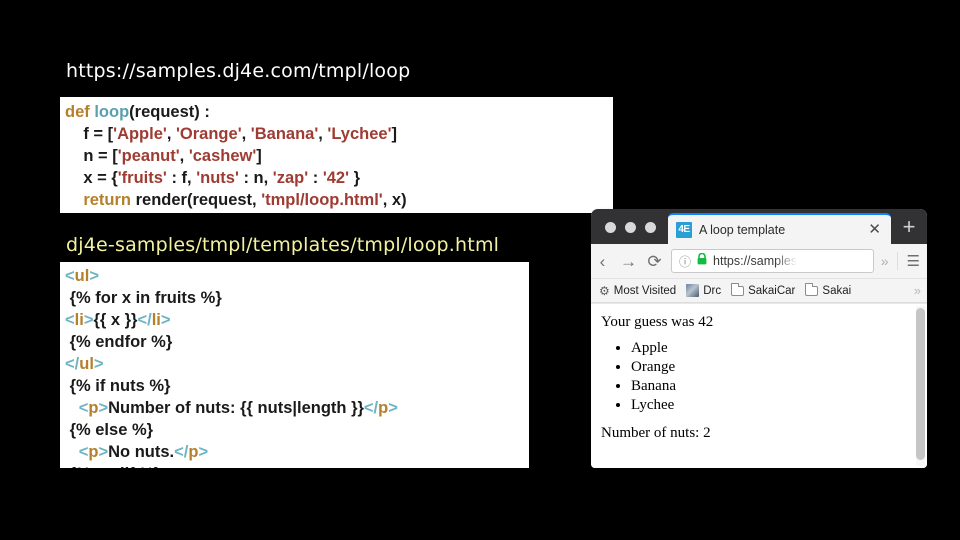  Describe the element at coordinates (336, 178) in the screenshot. I see `python-code-token: '42'` at that location.